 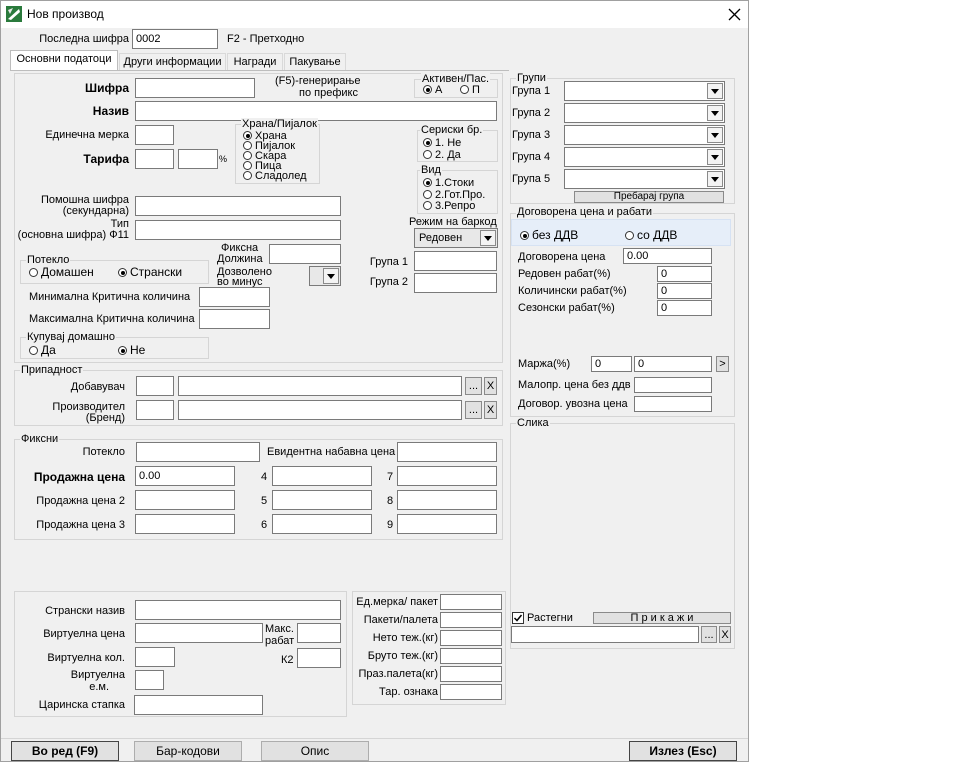 What do you see at coordinates (155, 657) in the screenshot?
I see `virtual-qty-input` at bounding box center [155, 657].